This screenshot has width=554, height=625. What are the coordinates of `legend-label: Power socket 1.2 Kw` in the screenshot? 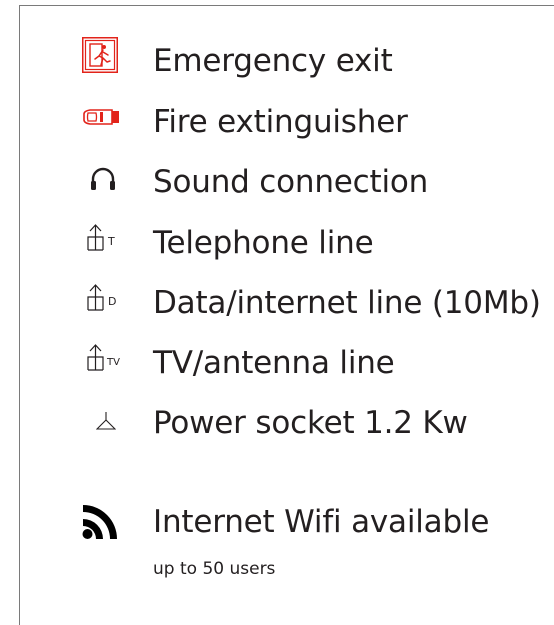 It's located at (310, 423).